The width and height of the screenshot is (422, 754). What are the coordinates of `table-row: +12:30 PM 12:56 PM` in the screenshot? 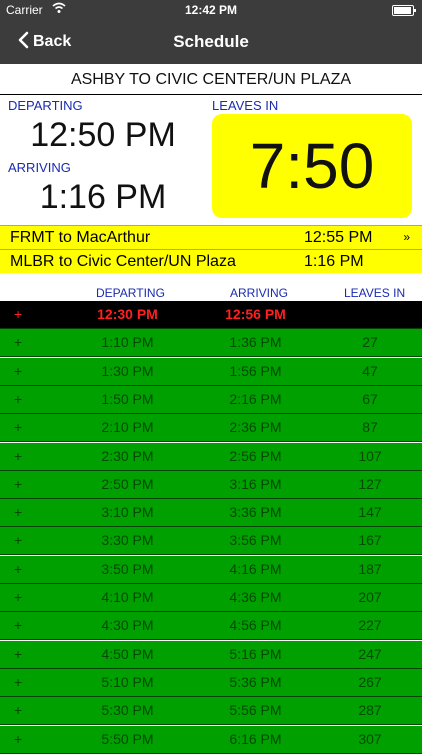 It's located at (211, 315).